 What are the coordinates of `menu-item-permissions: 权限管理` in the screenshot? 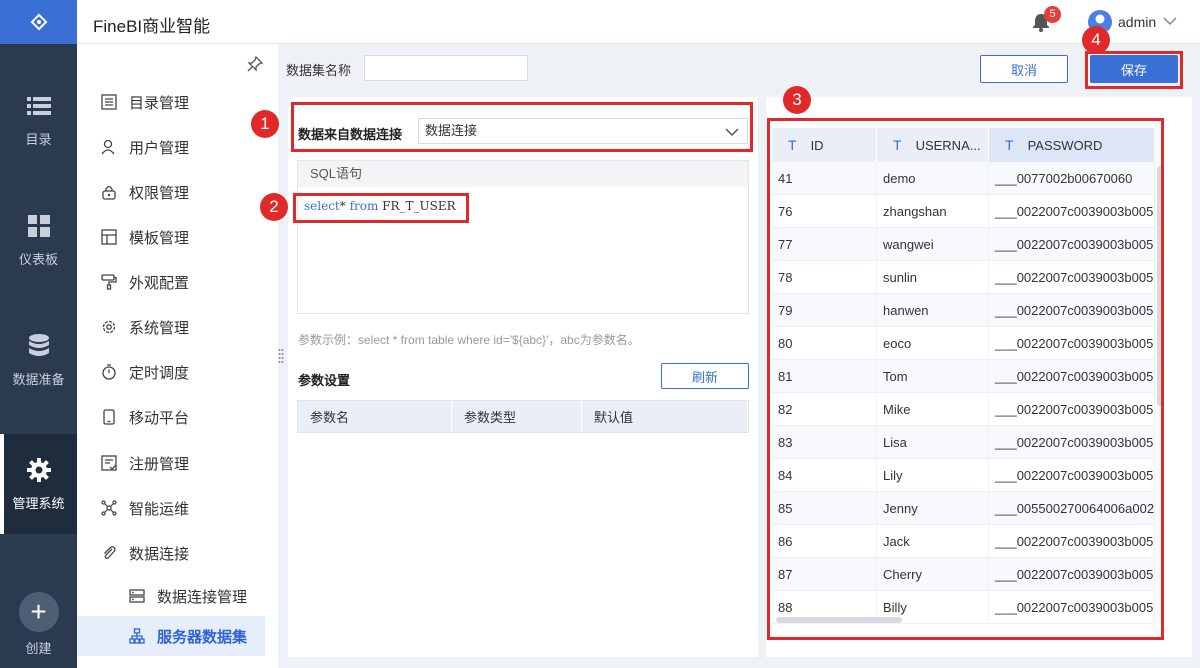 It's located at (177, 192).